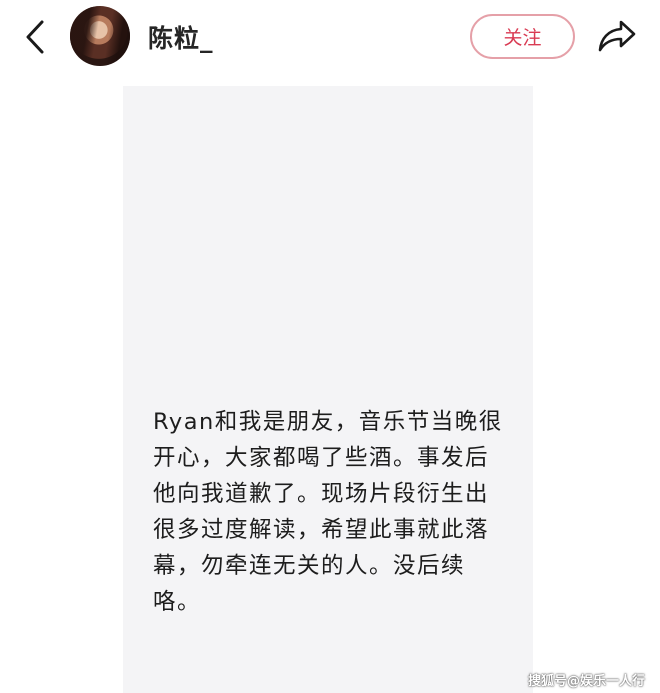  What do you see at coordinates (330, 38) in the screenshot?
I see `top-bar: 陈粒_ 关注` at bounding box center [330, 38].